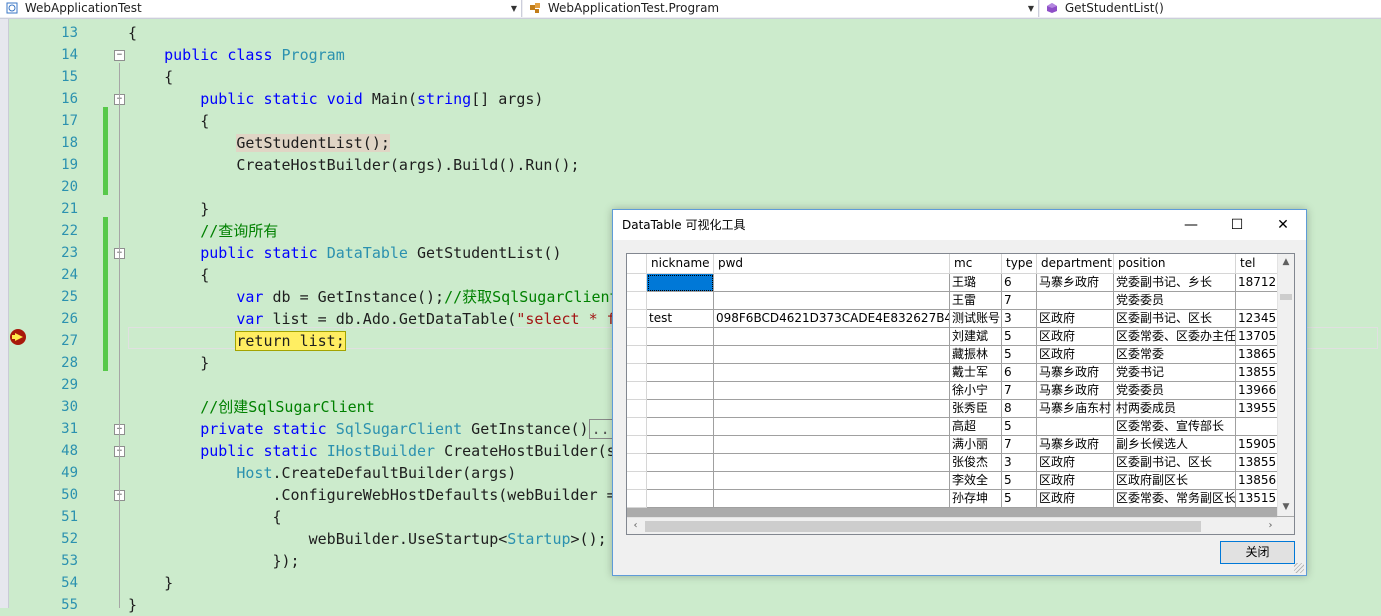 This screenshot has width=1381, height=616. I want to click on resize-grip-icon, so click(1299, 568).